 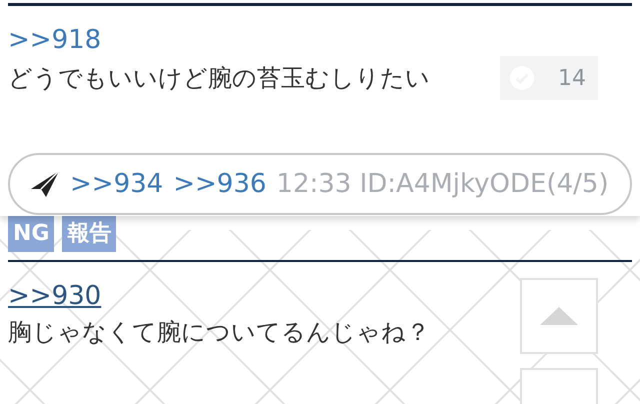 I want to click on reply-anchor-link: >>918, so click(x=55, y=40).